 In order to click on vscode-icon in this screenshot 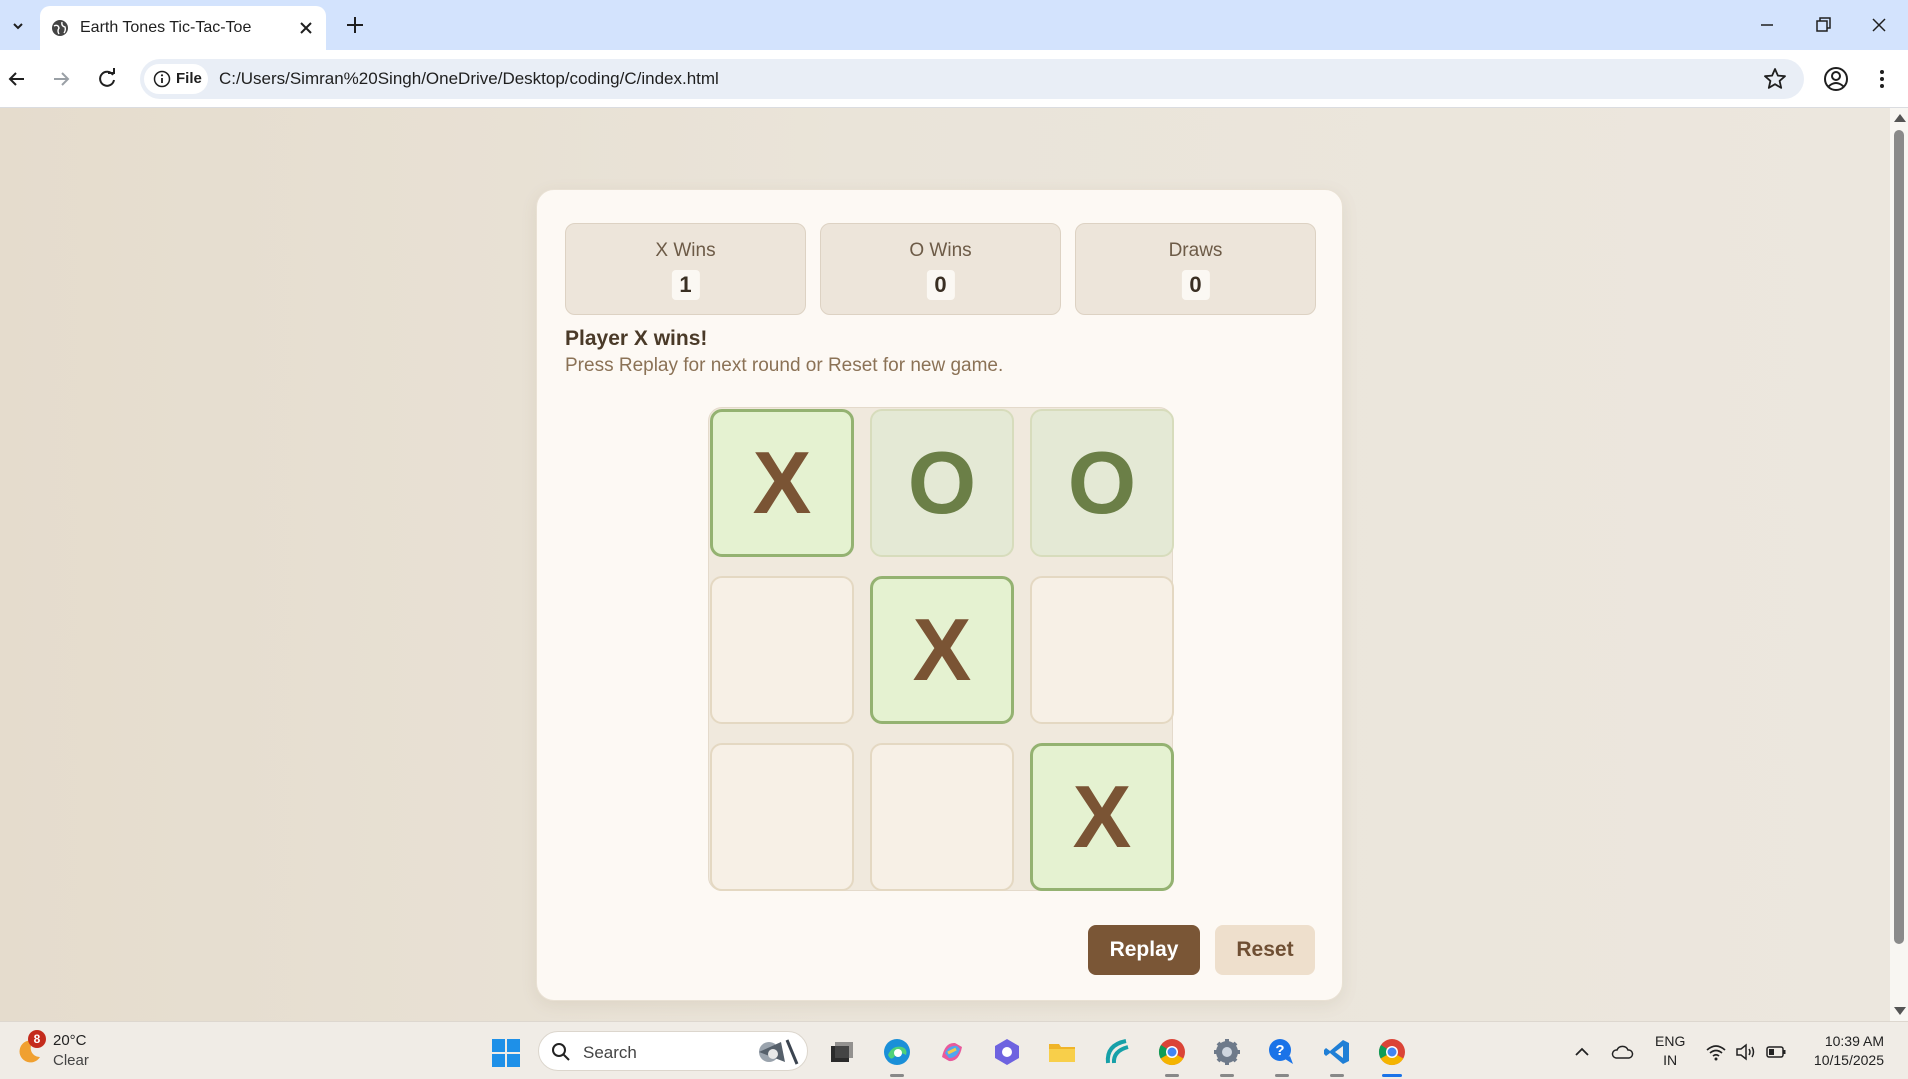, I will do `click(1337, 1052)`.